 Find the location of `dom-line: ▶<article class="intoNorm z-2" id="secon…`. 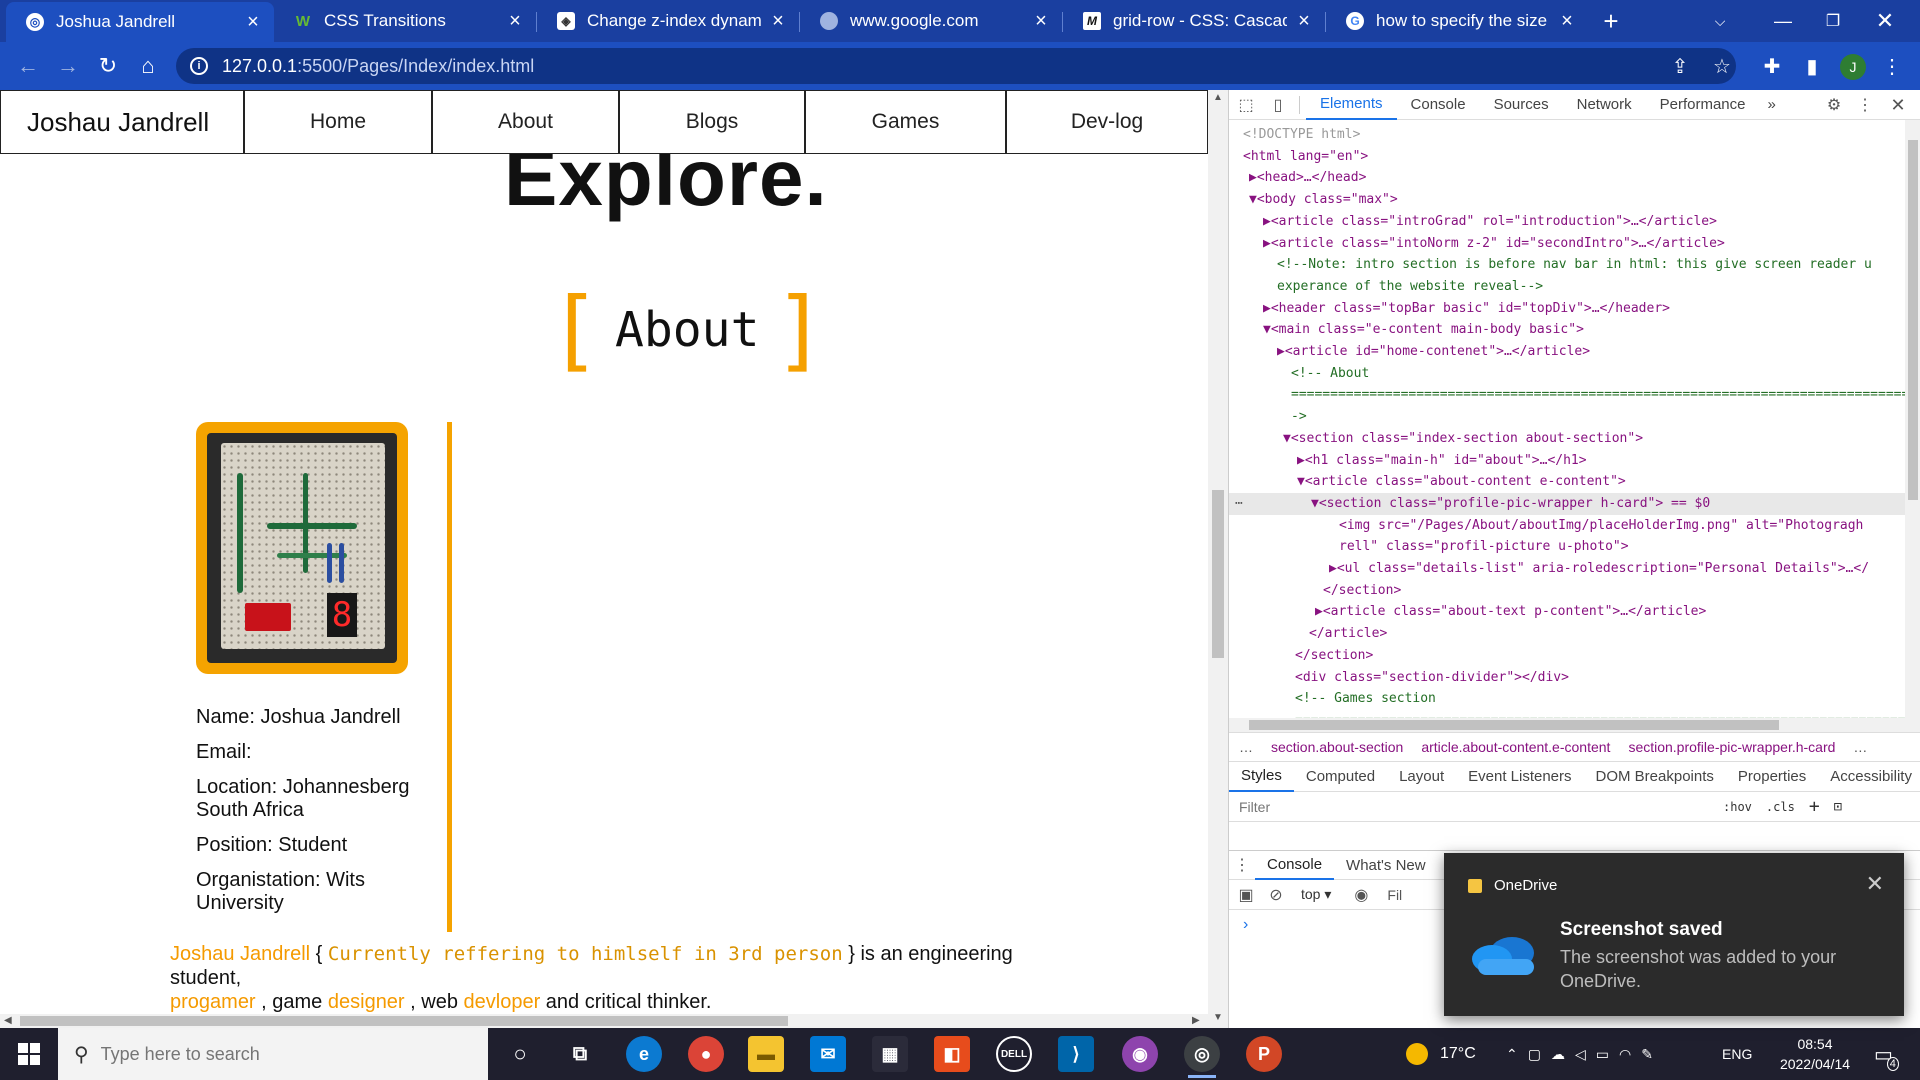

dom-line: ▶<article class="intoNorm z-2" id="secon… is located at coordinates (1567, 244).